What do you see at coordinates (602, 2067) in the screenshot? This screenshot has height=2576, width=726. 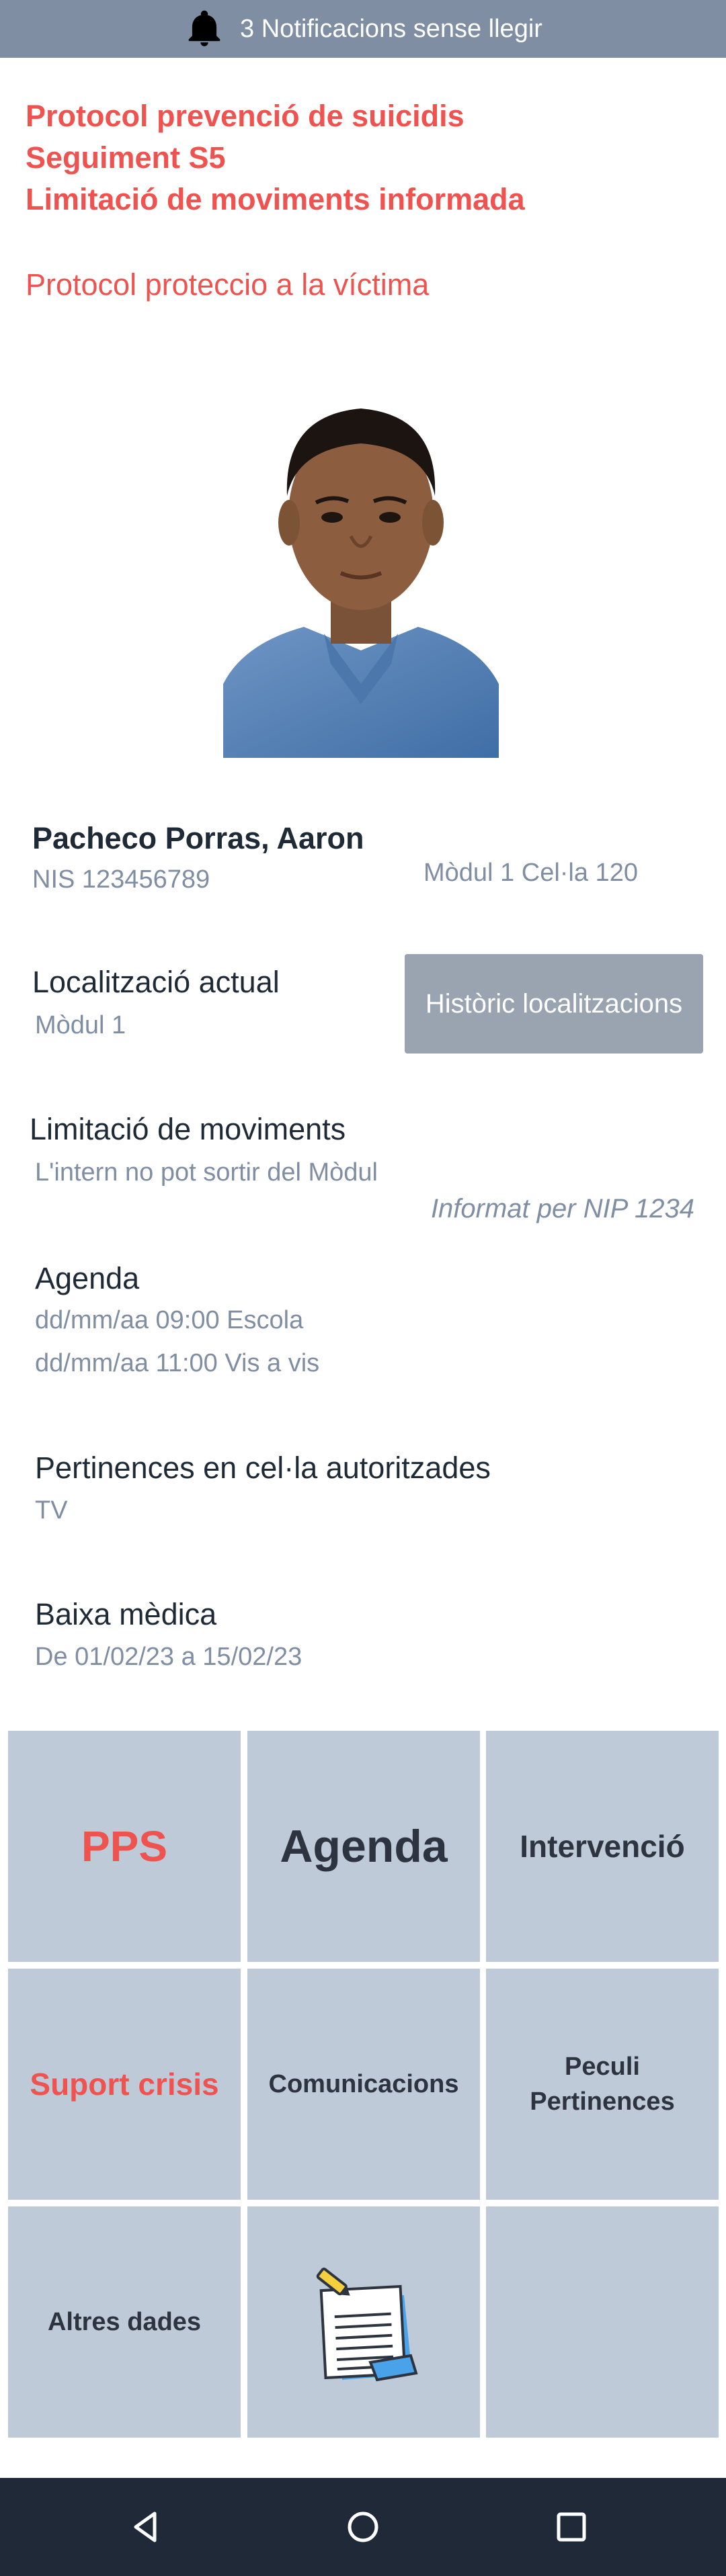 I see `tile-peculi-label: Peculi` at bounding box center [602, 2067].